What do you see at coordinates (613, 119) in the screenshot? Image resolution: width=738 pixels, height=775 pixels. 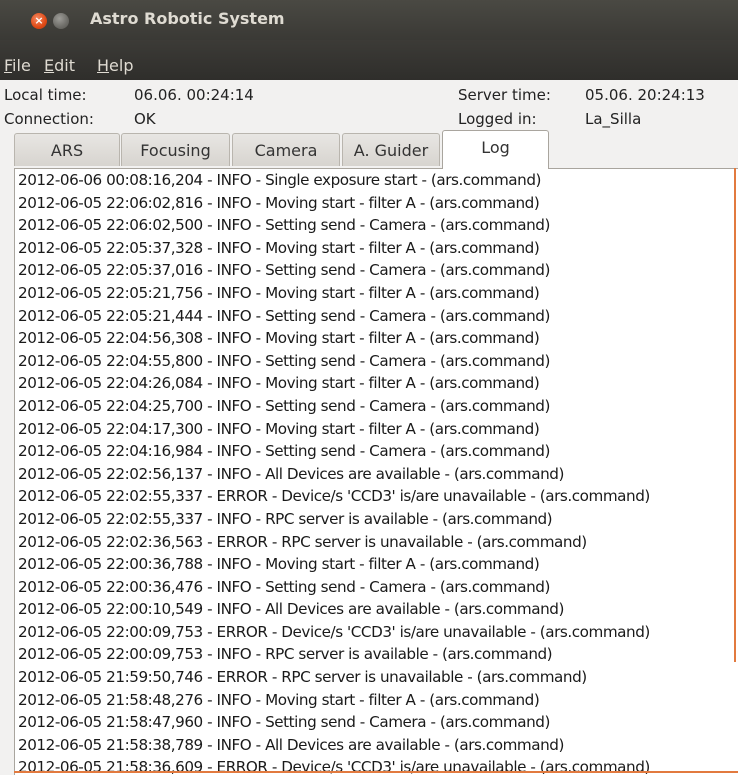 I see `logged-in-value: La_Silla` at bounding box center [613, 119].